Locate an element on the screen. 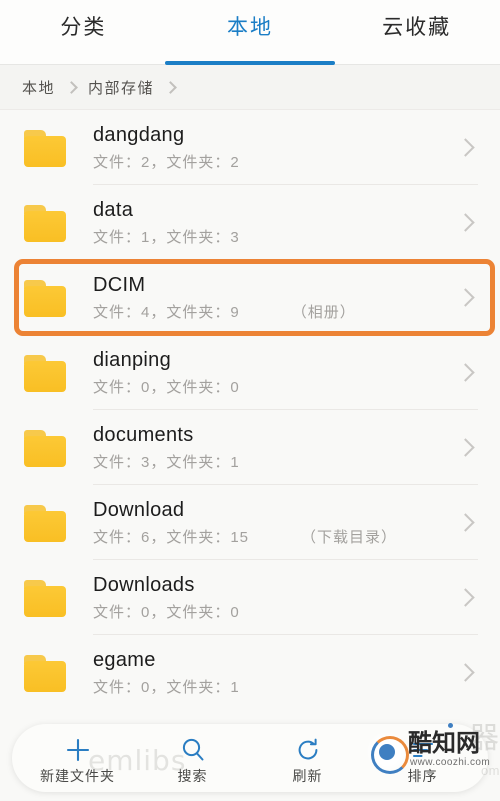  list-item: data 文件：1，文件夹：3 is located at coordinates (250, 222).